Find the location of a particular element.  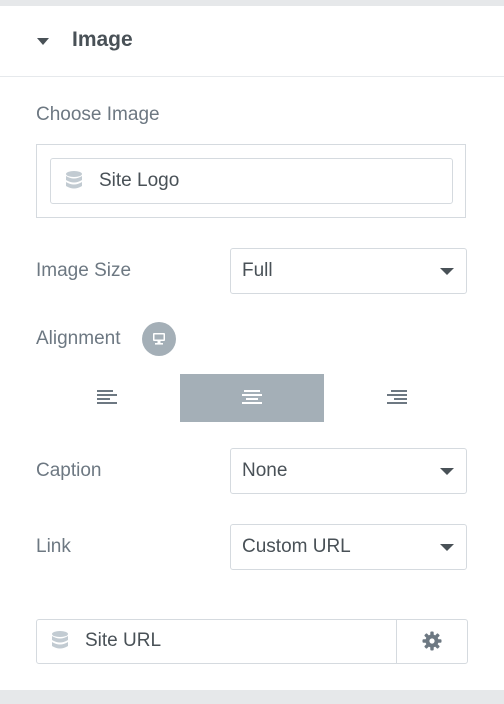

link-select: Custom URL is located at coordinates (348, 547).